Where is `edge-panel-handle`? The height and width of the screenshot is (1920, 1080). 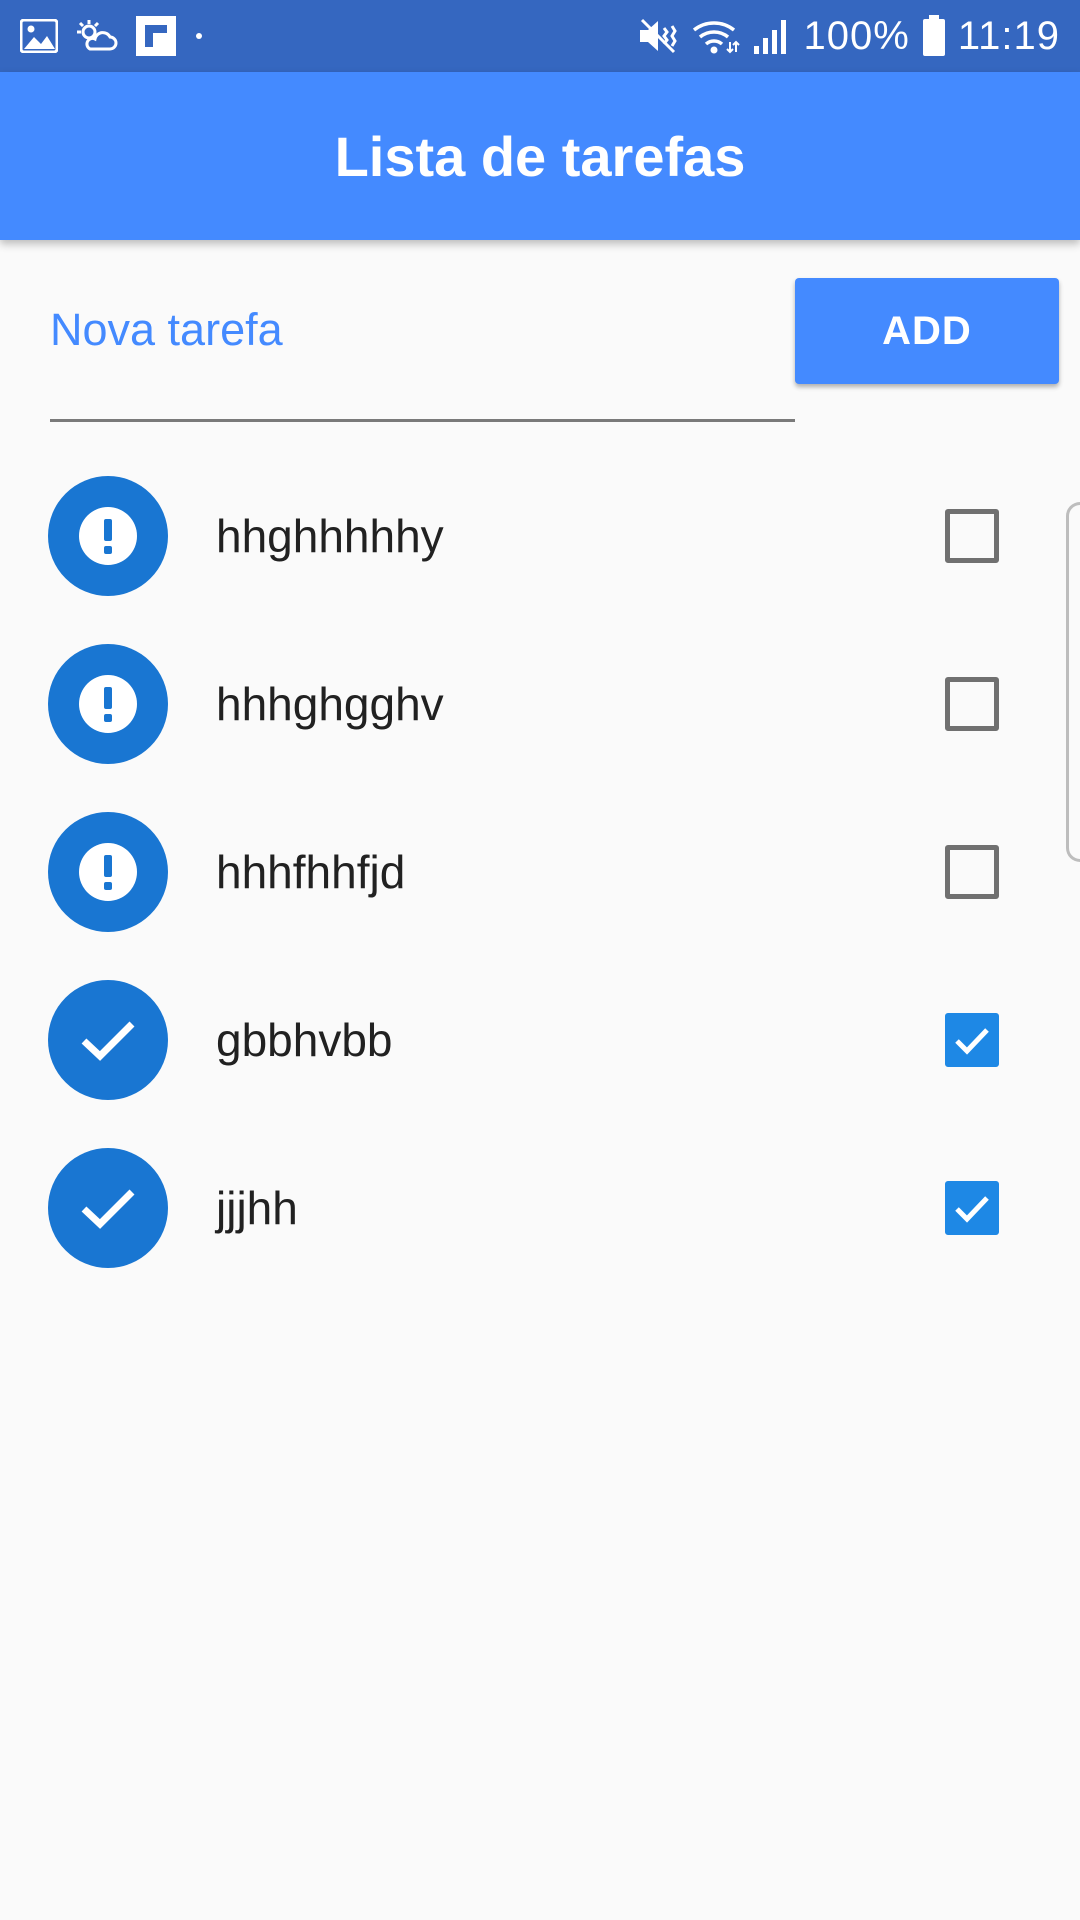 edge-panel-handle is located at coordinates (1073, 682).